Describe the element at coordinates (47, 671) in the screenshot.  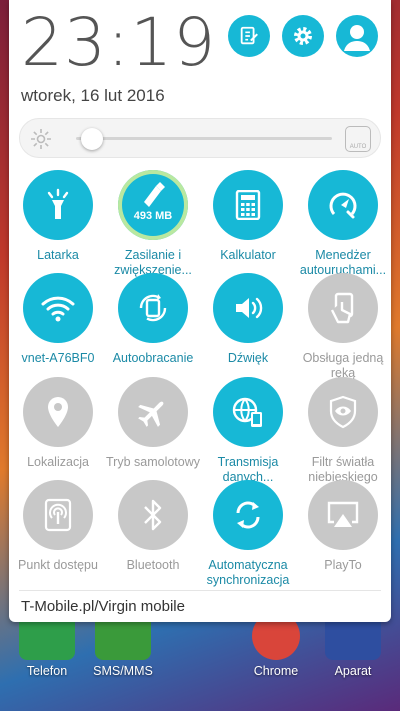
I see `dock-label: Telefon` at that location.